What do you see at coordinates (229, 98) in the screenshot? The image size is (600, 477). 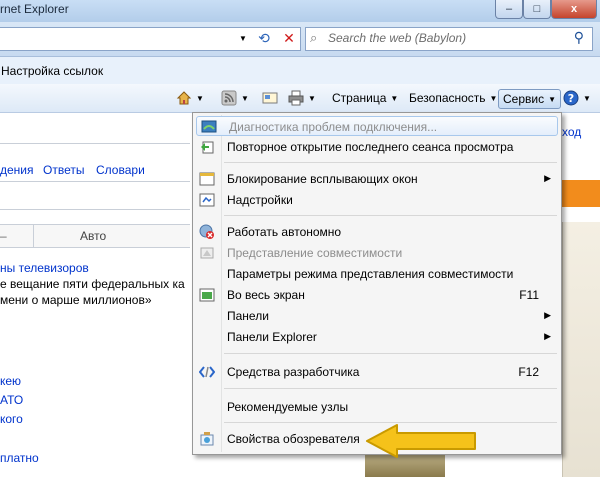 I see `rss-icon` at bounding box center [229, 98].